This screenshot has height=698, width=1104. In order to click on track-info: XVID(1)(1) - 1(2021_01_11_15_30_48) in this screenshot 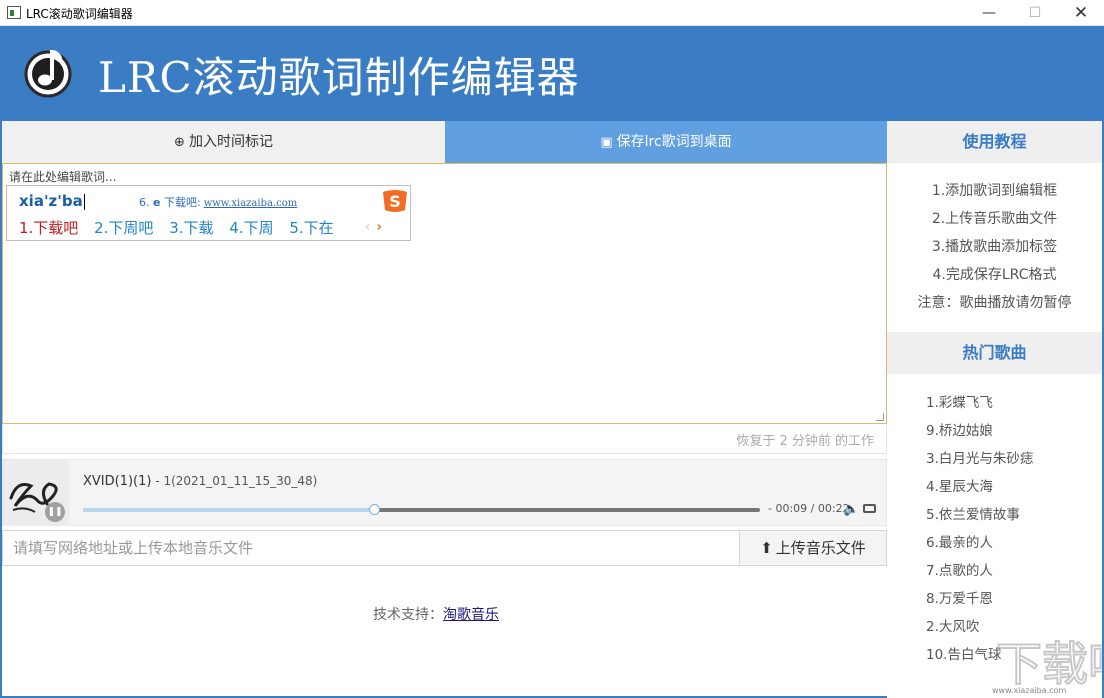, I will do `click(200, 481)`.